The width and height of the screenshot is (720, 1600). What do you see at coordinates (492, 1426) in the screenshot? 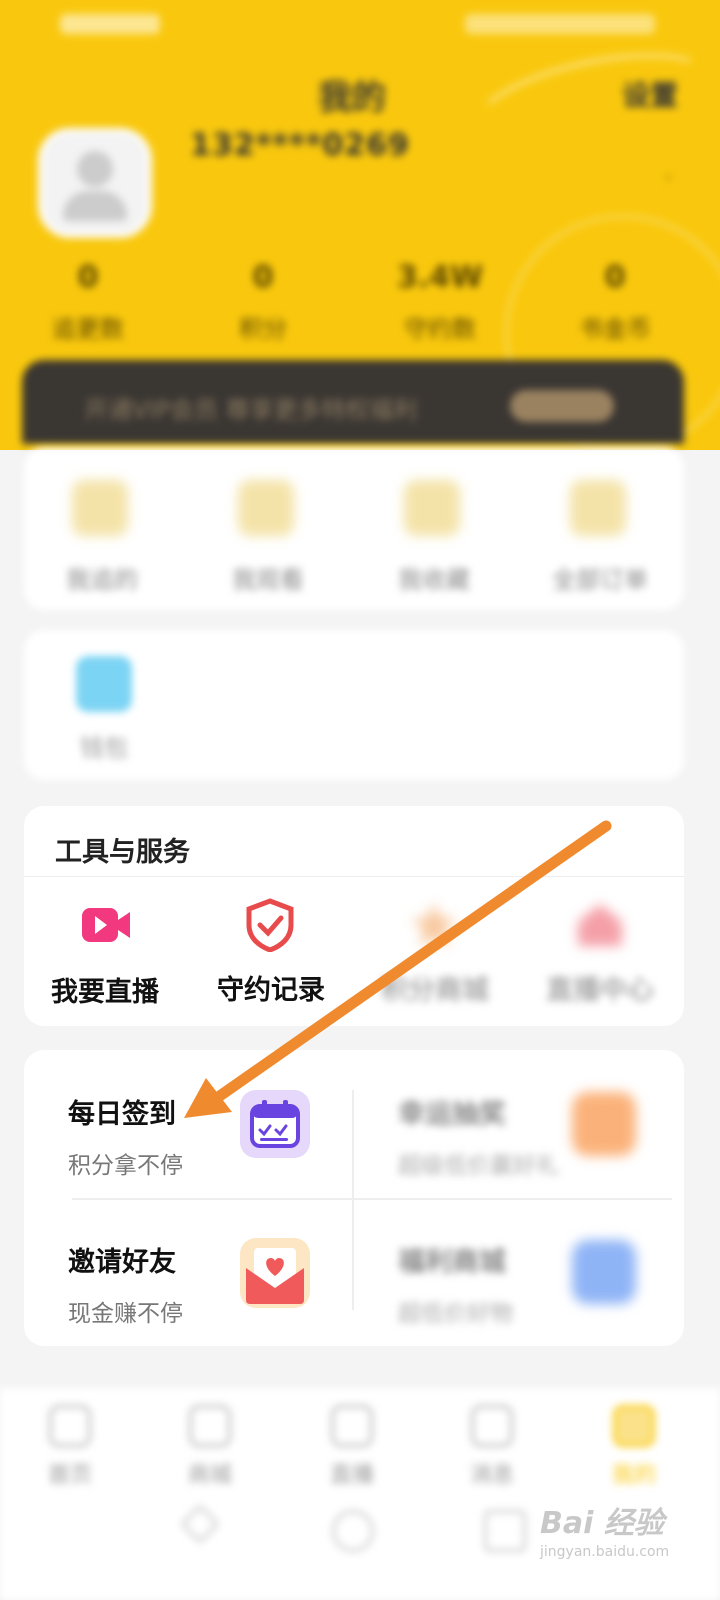
I see `message-icon` at bounding box center [492, 1426].